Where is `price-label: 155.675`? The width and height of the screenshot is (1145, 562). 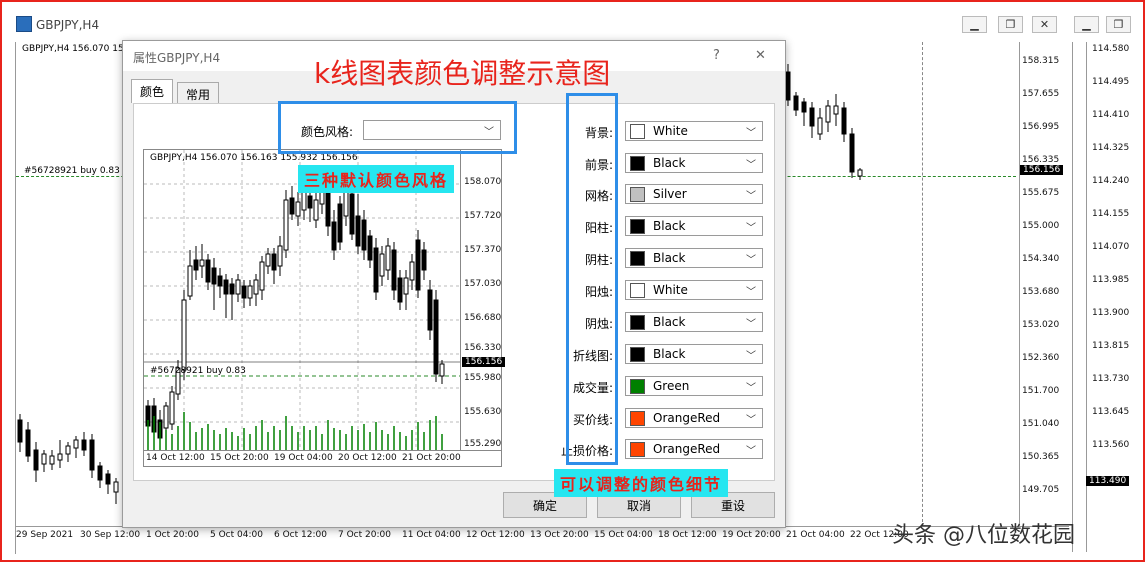 price-label: 155.675 is located at coordinates (1041, 193).